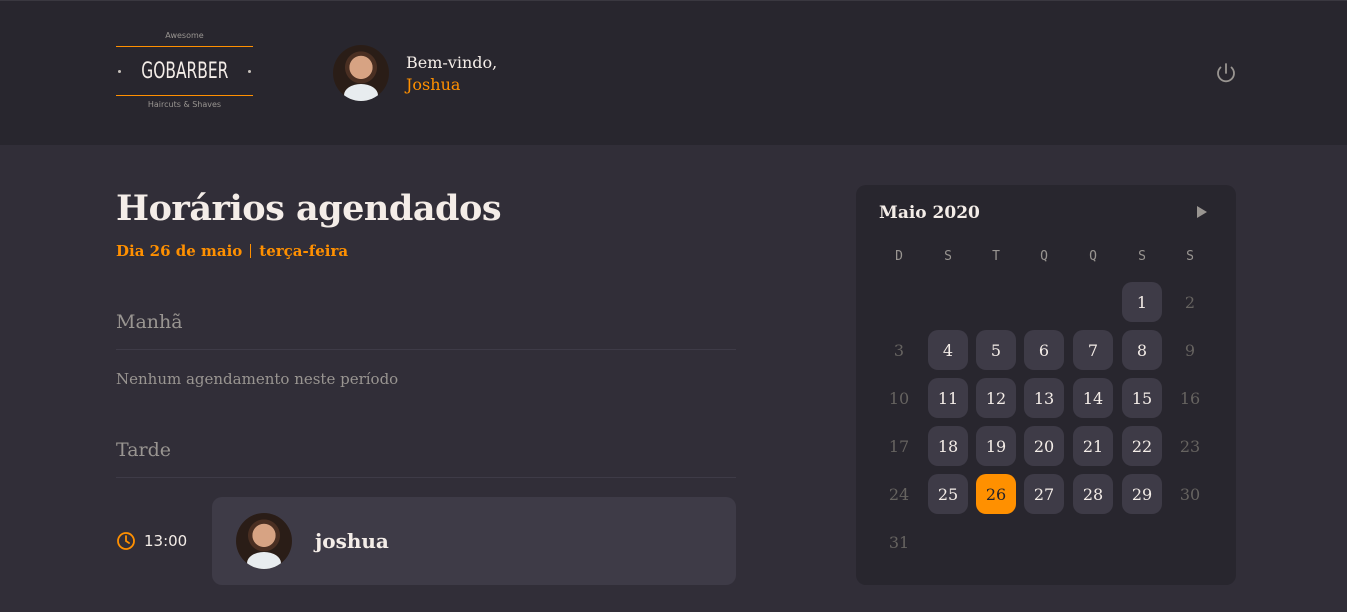 This screenshot has width=1347, height=612. I want to click on welcome-block: Bem-vindo, Joshua, so click(451, 74).